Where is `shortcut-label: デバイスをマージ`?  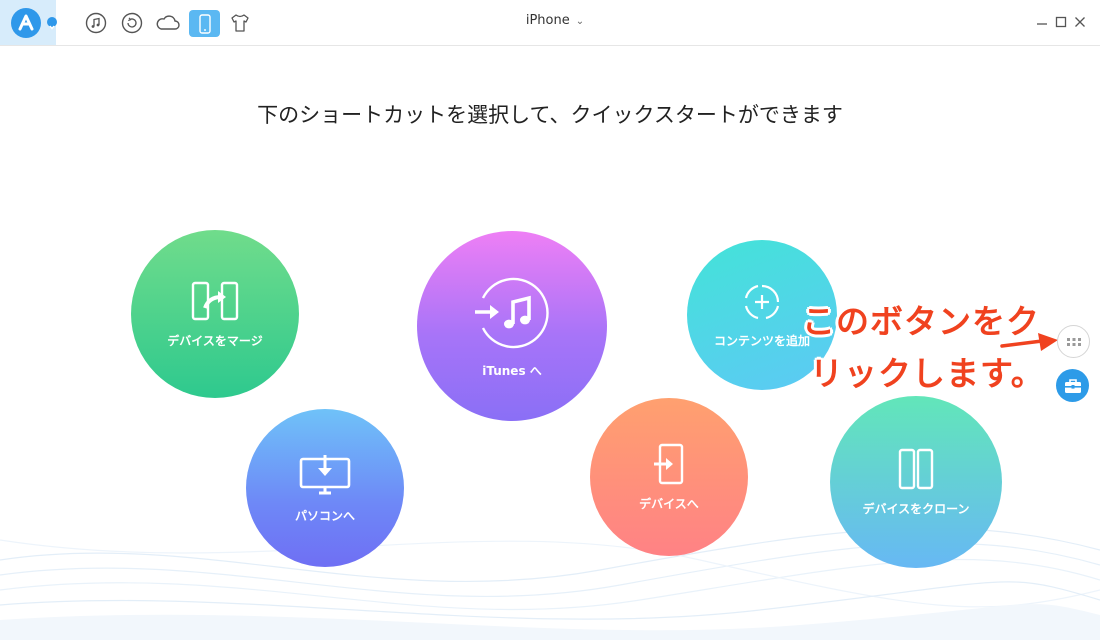 shortcut-label: デバイスをマージ is located at coordinates (215, 340).